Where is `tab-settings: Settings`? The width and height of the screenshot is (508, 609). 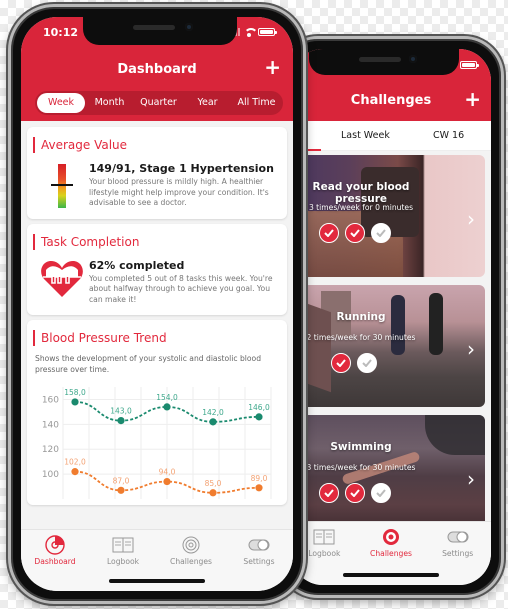
tab-settings: Settings is located at coordinates (259, 563).